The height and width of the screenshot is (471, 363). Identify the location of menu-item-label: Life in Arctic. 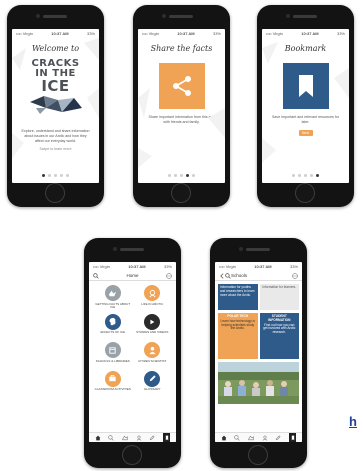
(152, 303).